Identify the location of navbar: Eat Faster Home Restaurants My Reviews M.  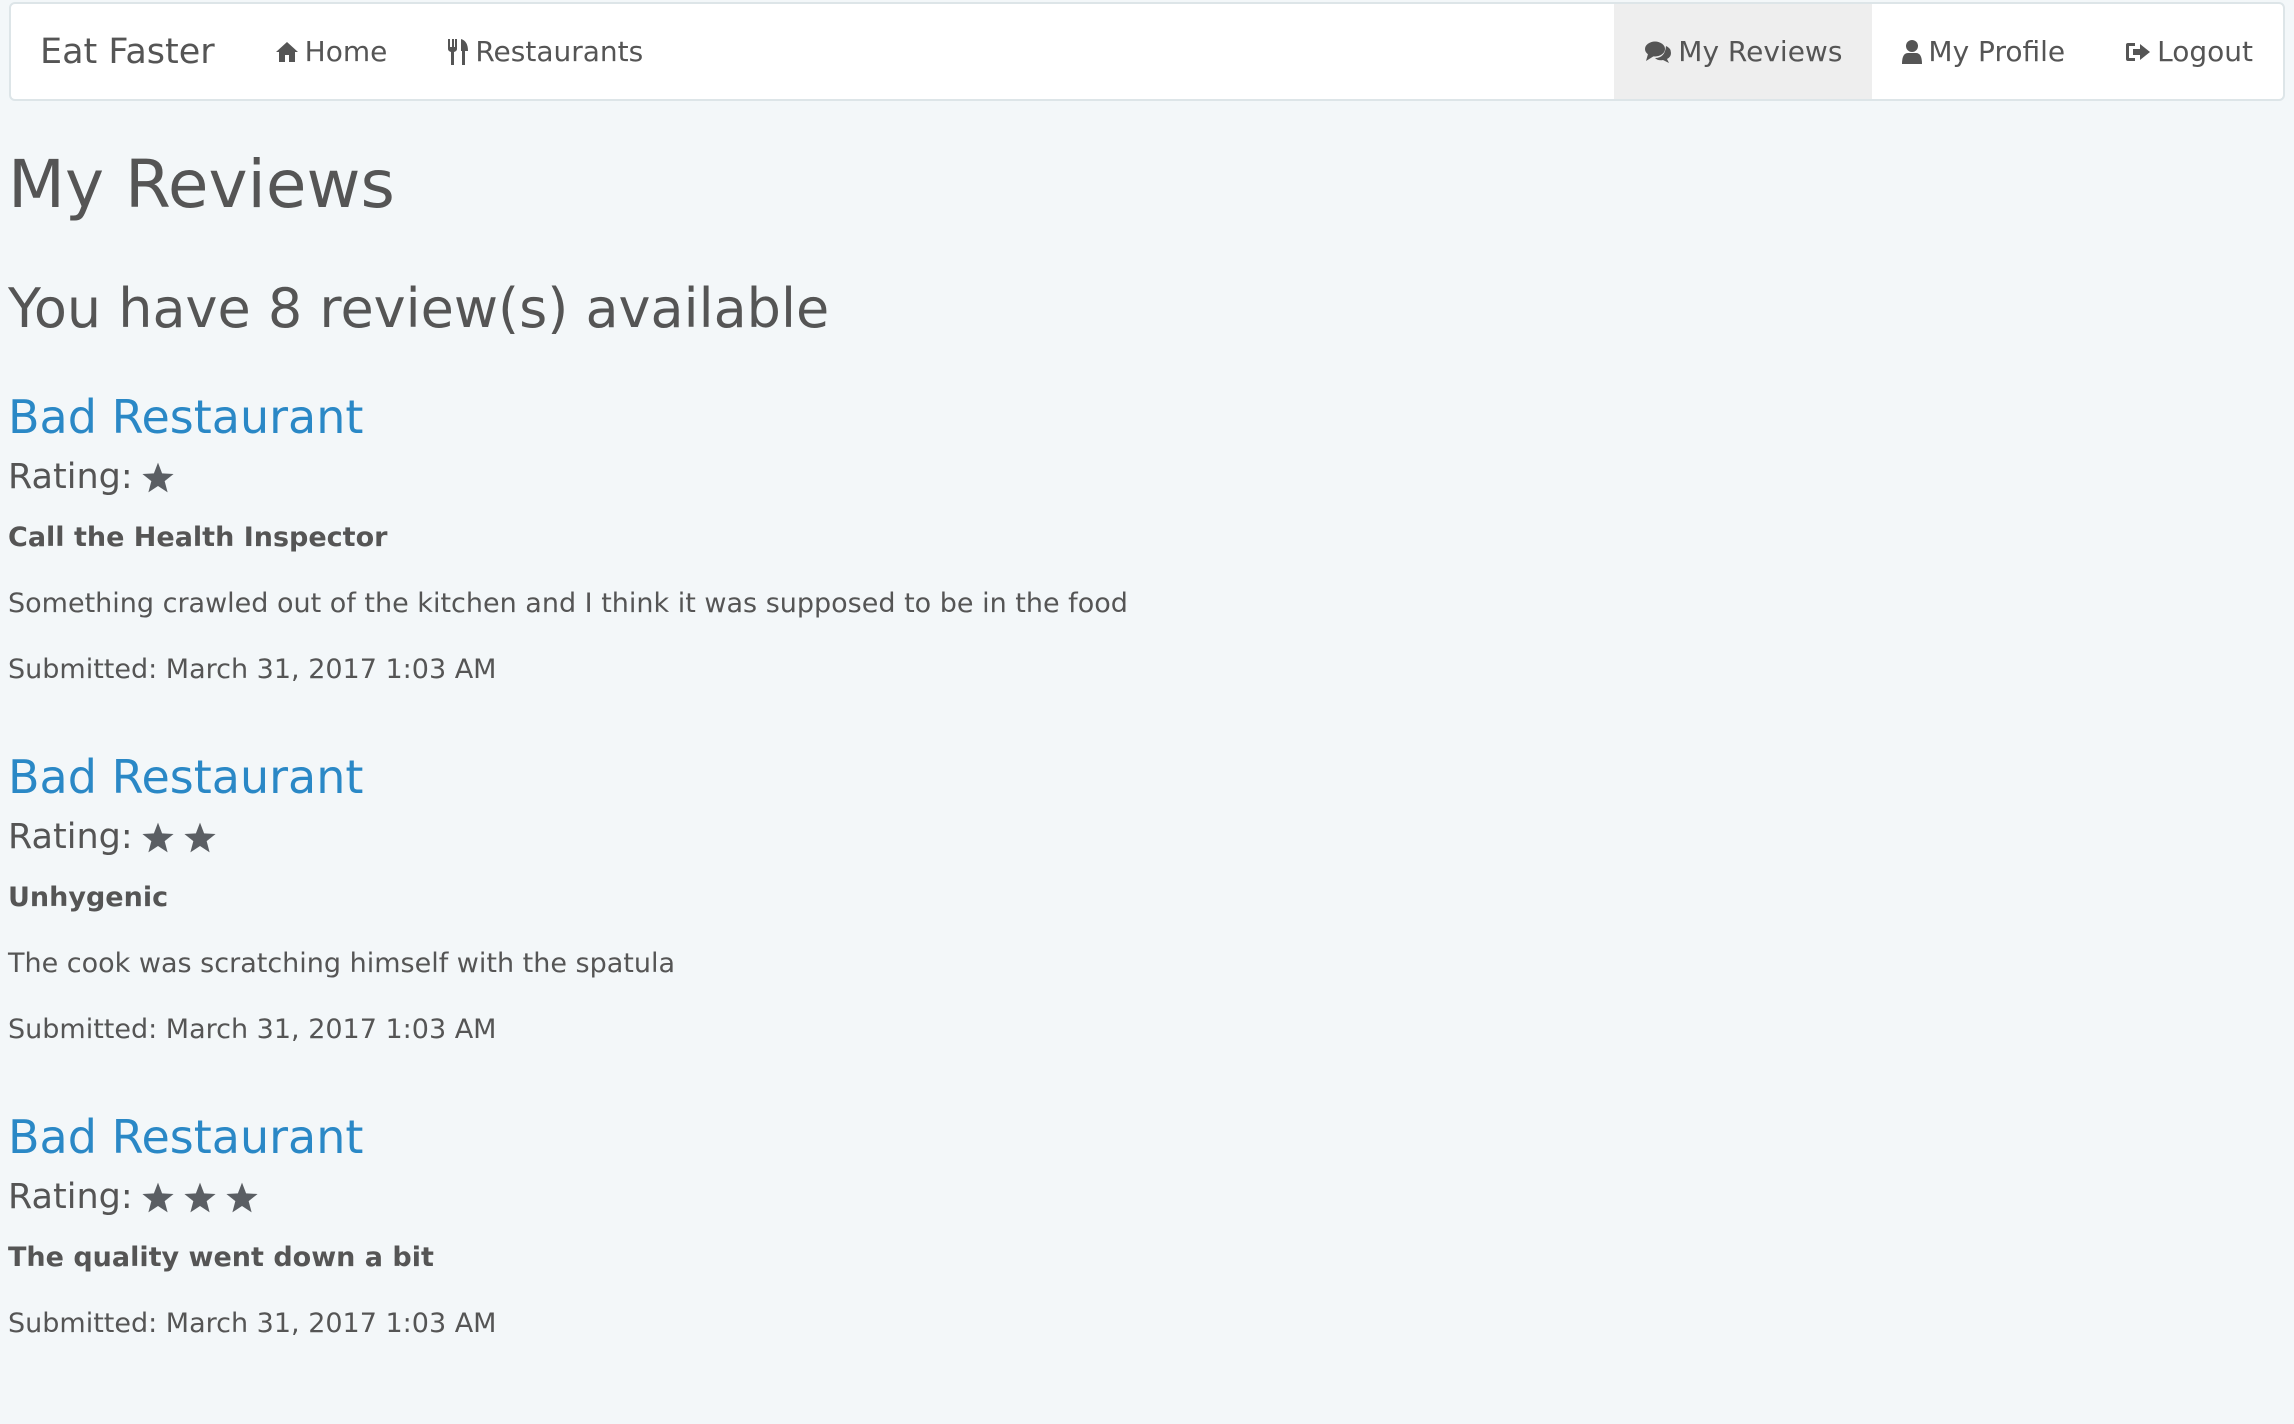
(1147, 51).